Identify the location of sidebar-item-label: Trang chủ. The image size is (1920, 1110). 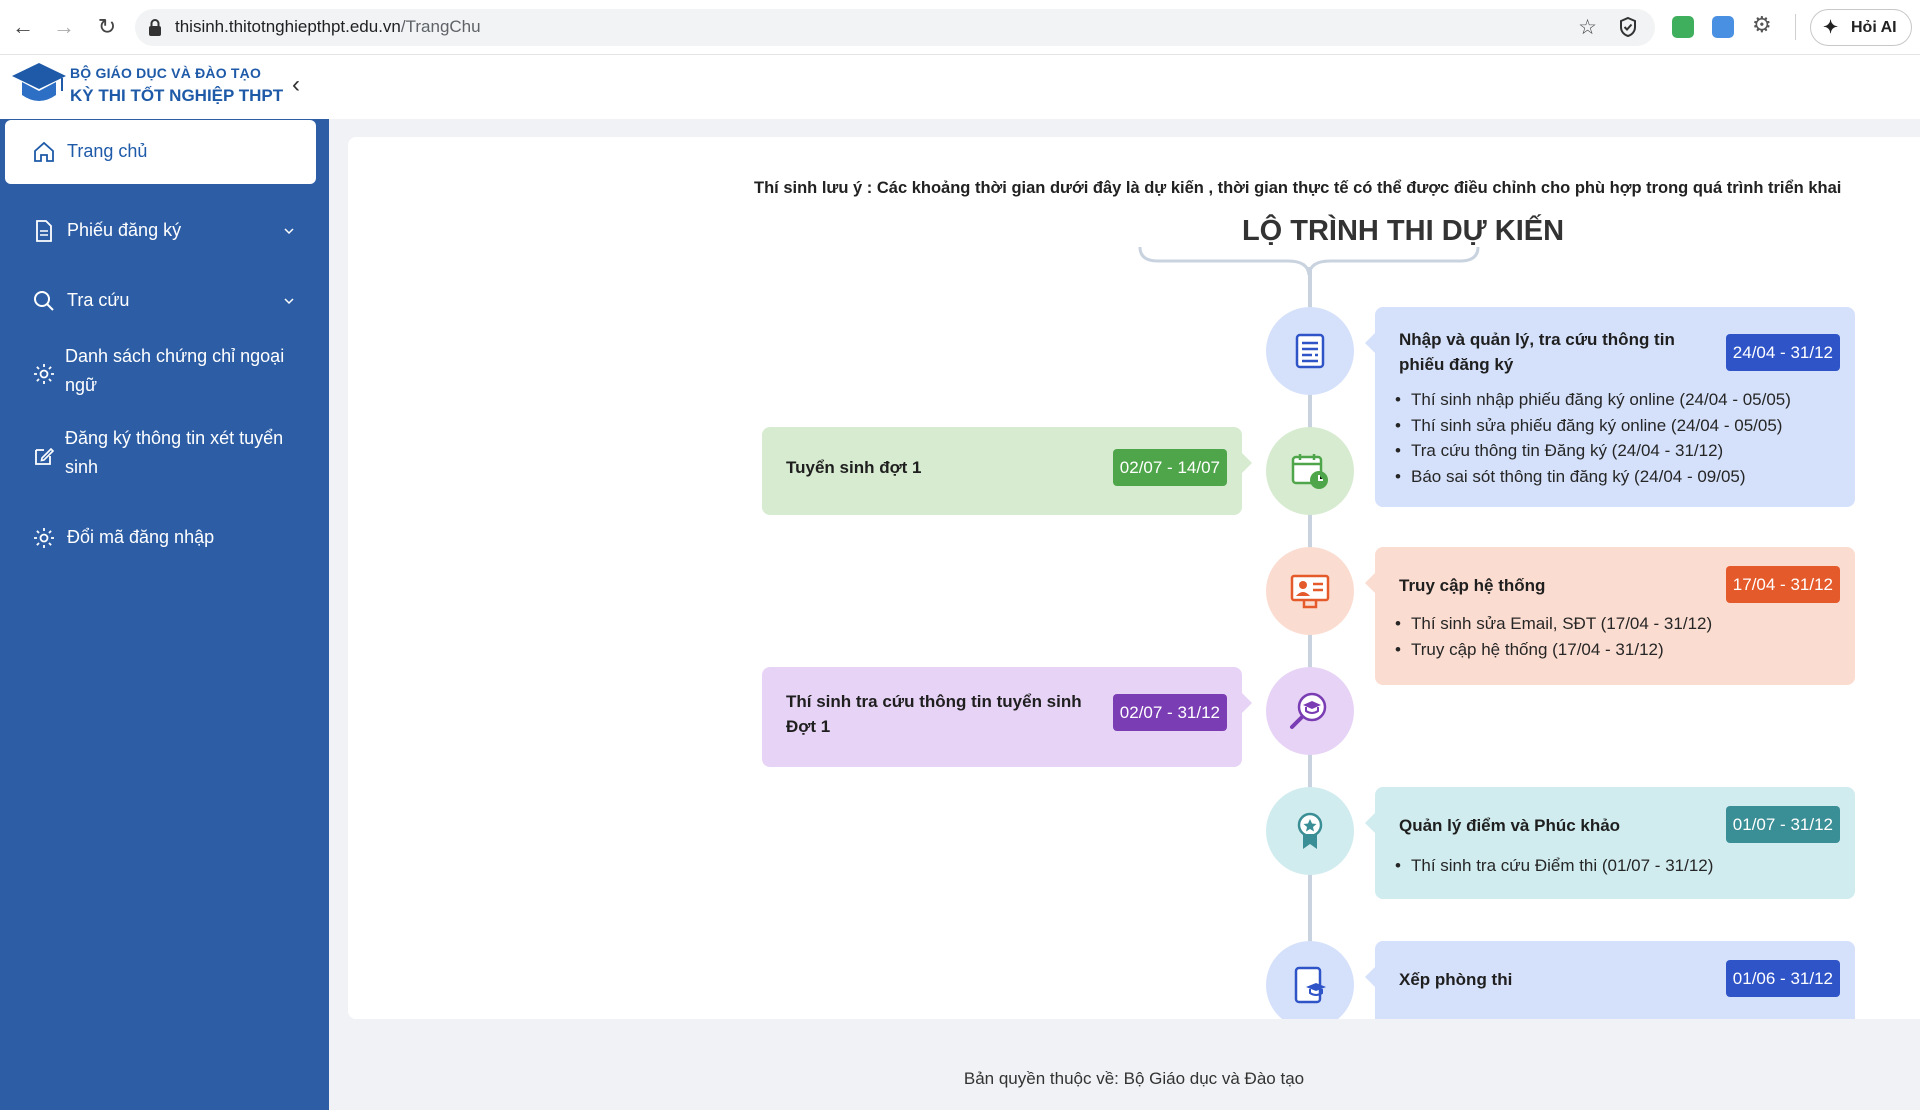
(107, 151).